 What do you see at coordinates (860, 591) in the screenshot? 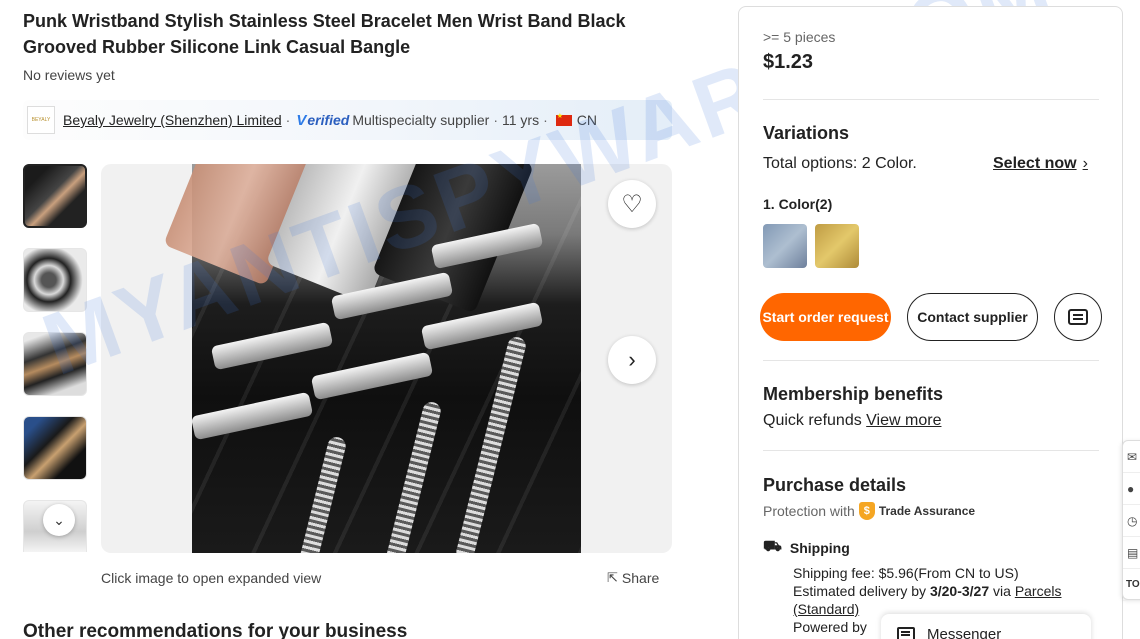
I see `estimated-prefix: Estimated delivery by` at bounding box center [860, 591].